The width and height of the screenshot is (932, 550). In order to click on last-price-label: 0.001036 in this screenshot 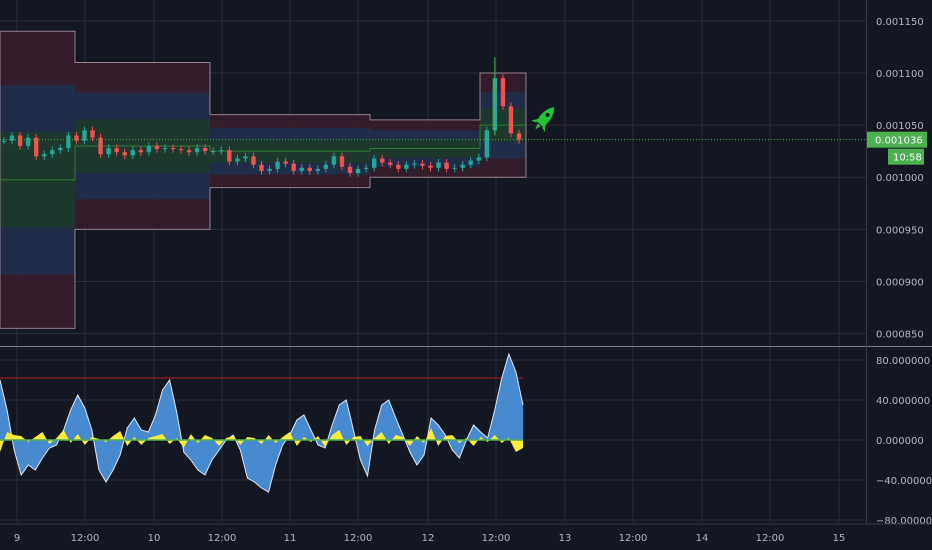, I will do `click(899, 141)`.